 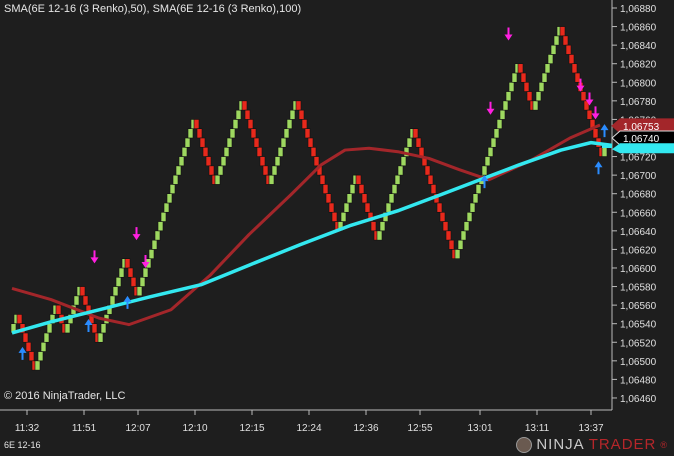 What do you see at coordinates (22, 445) in the screenshot?
I see `instrument-label: 6E 12-16` at bounding box center [22, 445].